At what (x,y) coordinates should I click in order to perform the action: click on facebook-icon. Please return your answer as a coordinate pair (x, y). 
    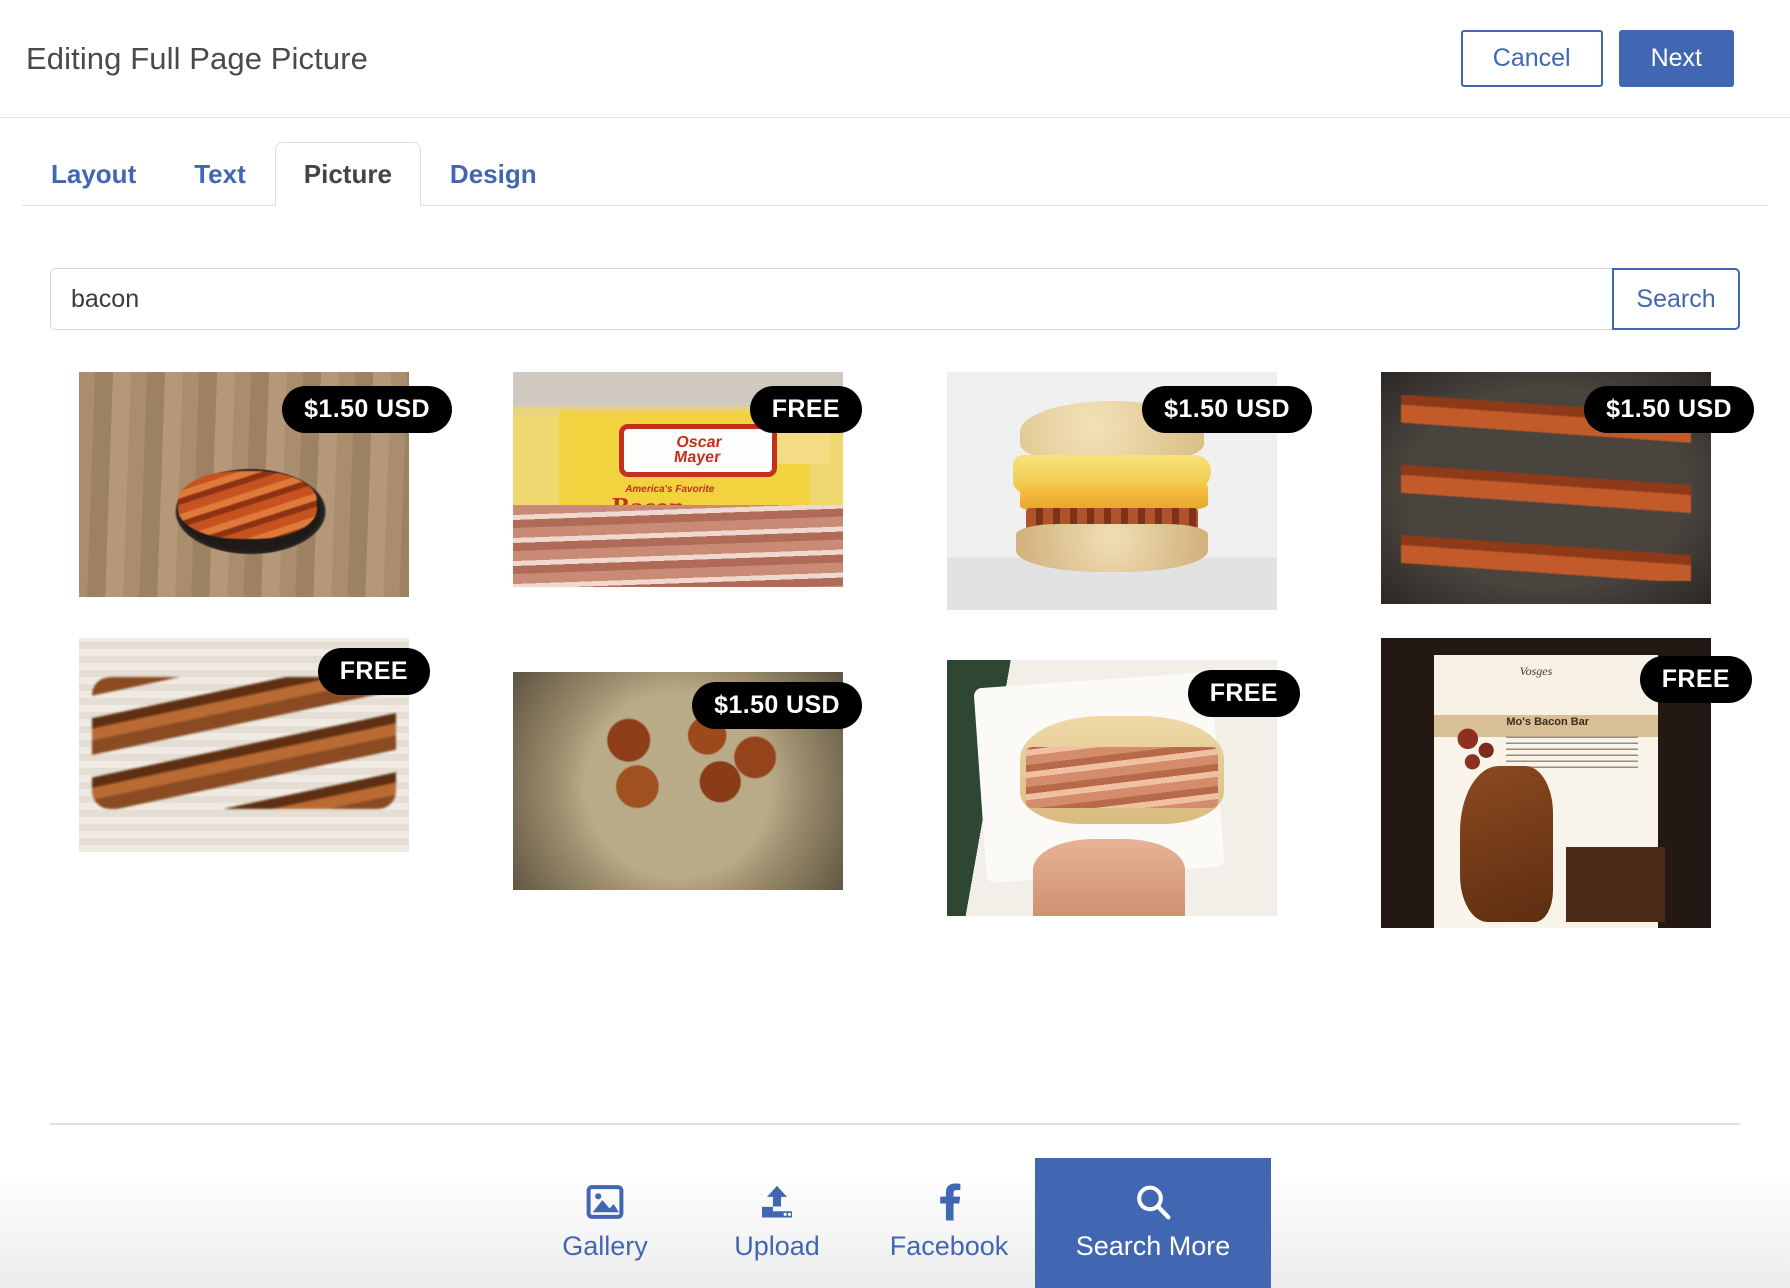
    Looking at the image, I should click on (949, 1202).